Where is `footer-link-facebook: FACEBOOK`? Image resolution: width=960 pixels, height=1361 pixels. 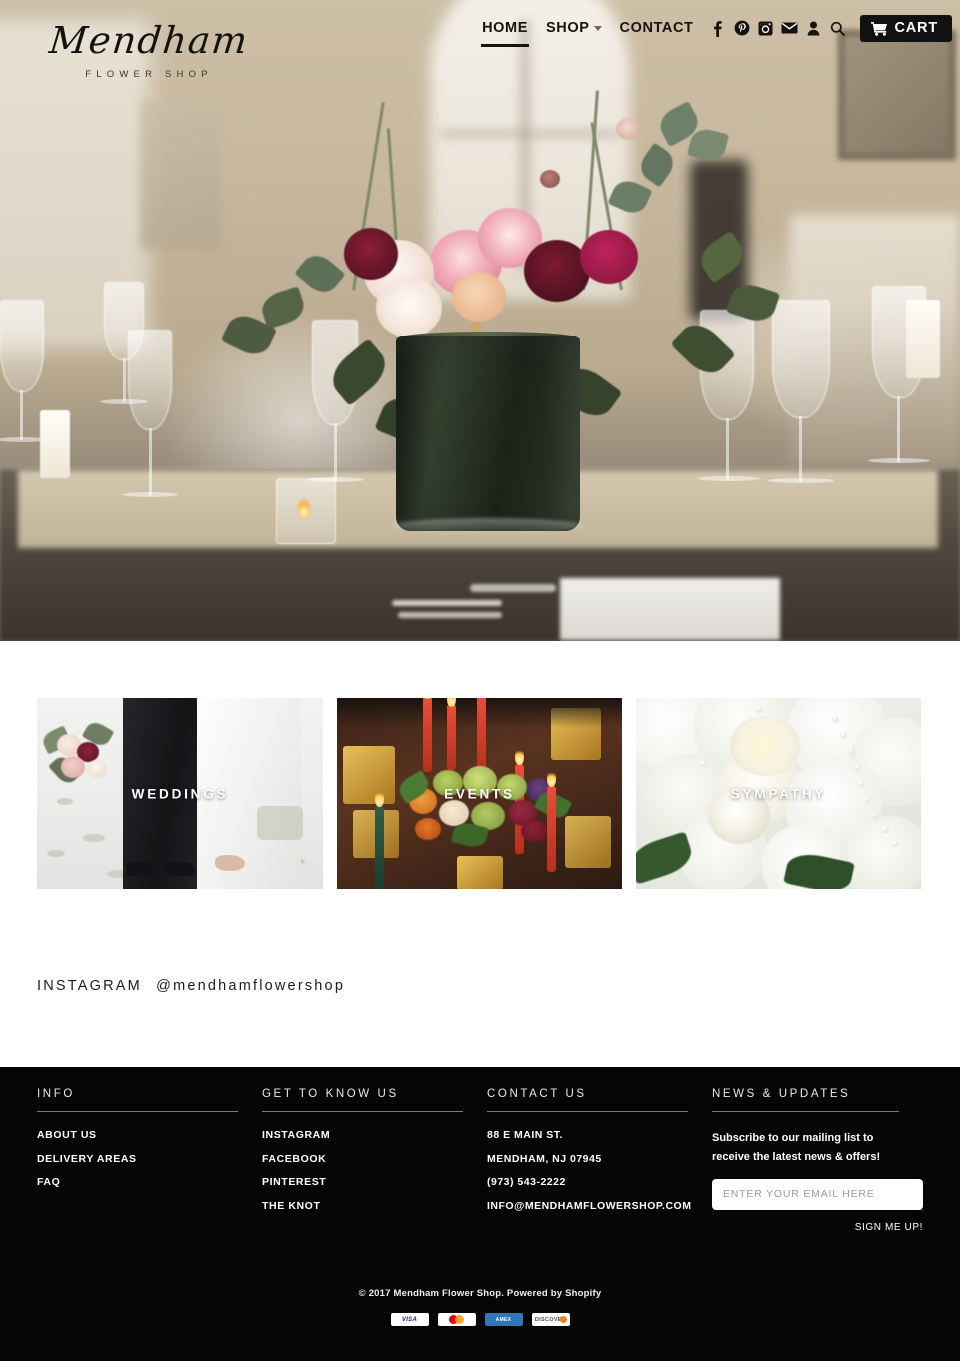 footer-link-facebook: FACEBOOK is located at coordinates (362, 1159).